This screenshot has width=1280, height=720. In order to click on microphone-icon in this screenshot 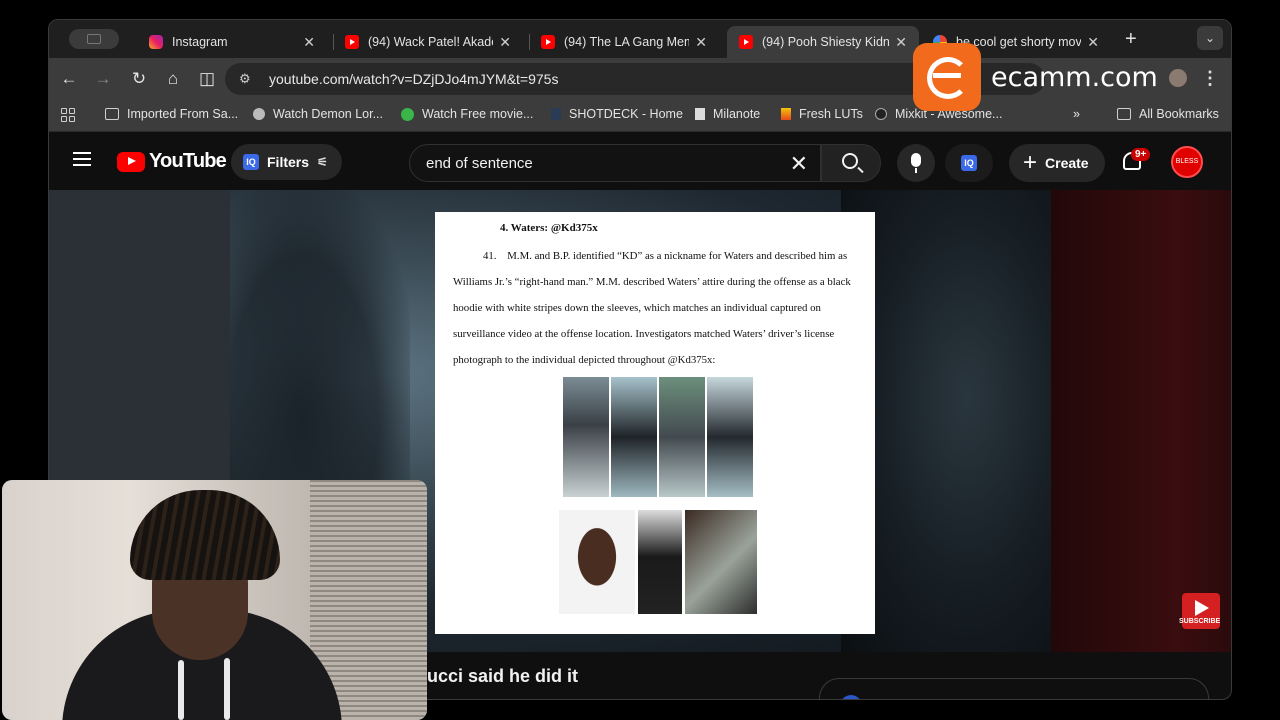, I will do `click(916, 160)`.